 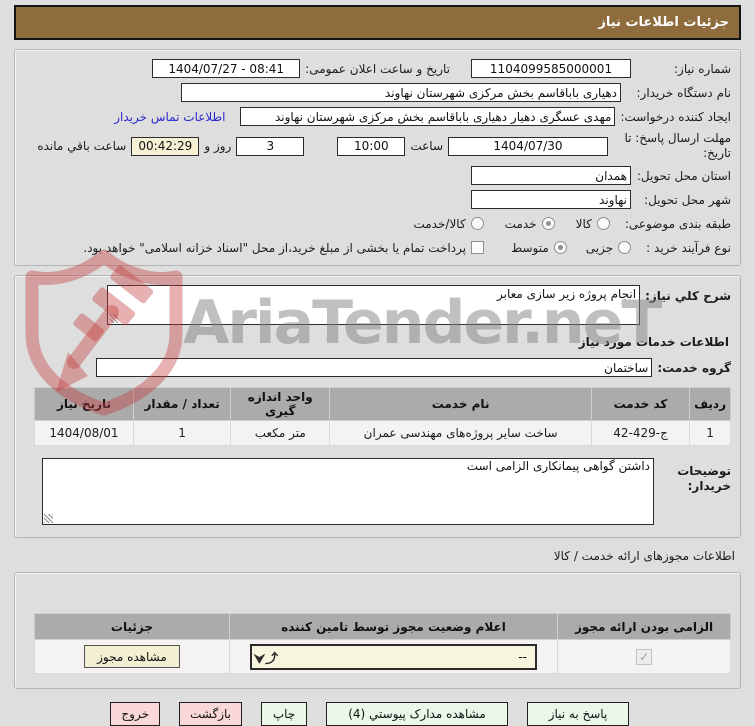 What do you see at coordinates (182, 404) in the screenshot?
I see `col-quantity: تعداد / مقدار` at bounding box center [182, 404].